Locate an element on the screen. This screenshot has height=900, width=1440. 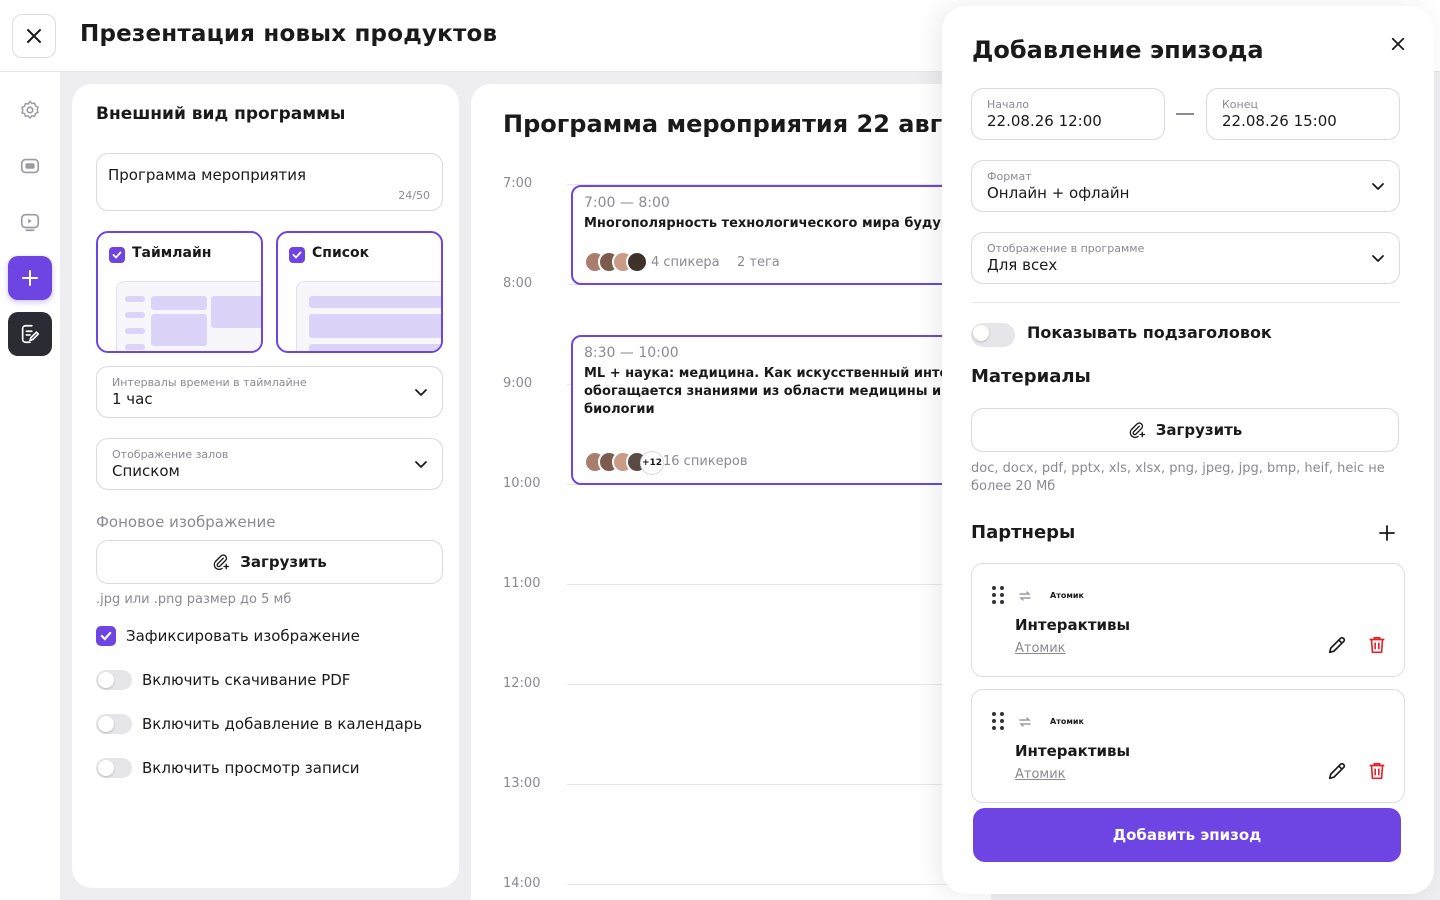
background-upload-label: Загрузить is located at coordinates (283, 562).